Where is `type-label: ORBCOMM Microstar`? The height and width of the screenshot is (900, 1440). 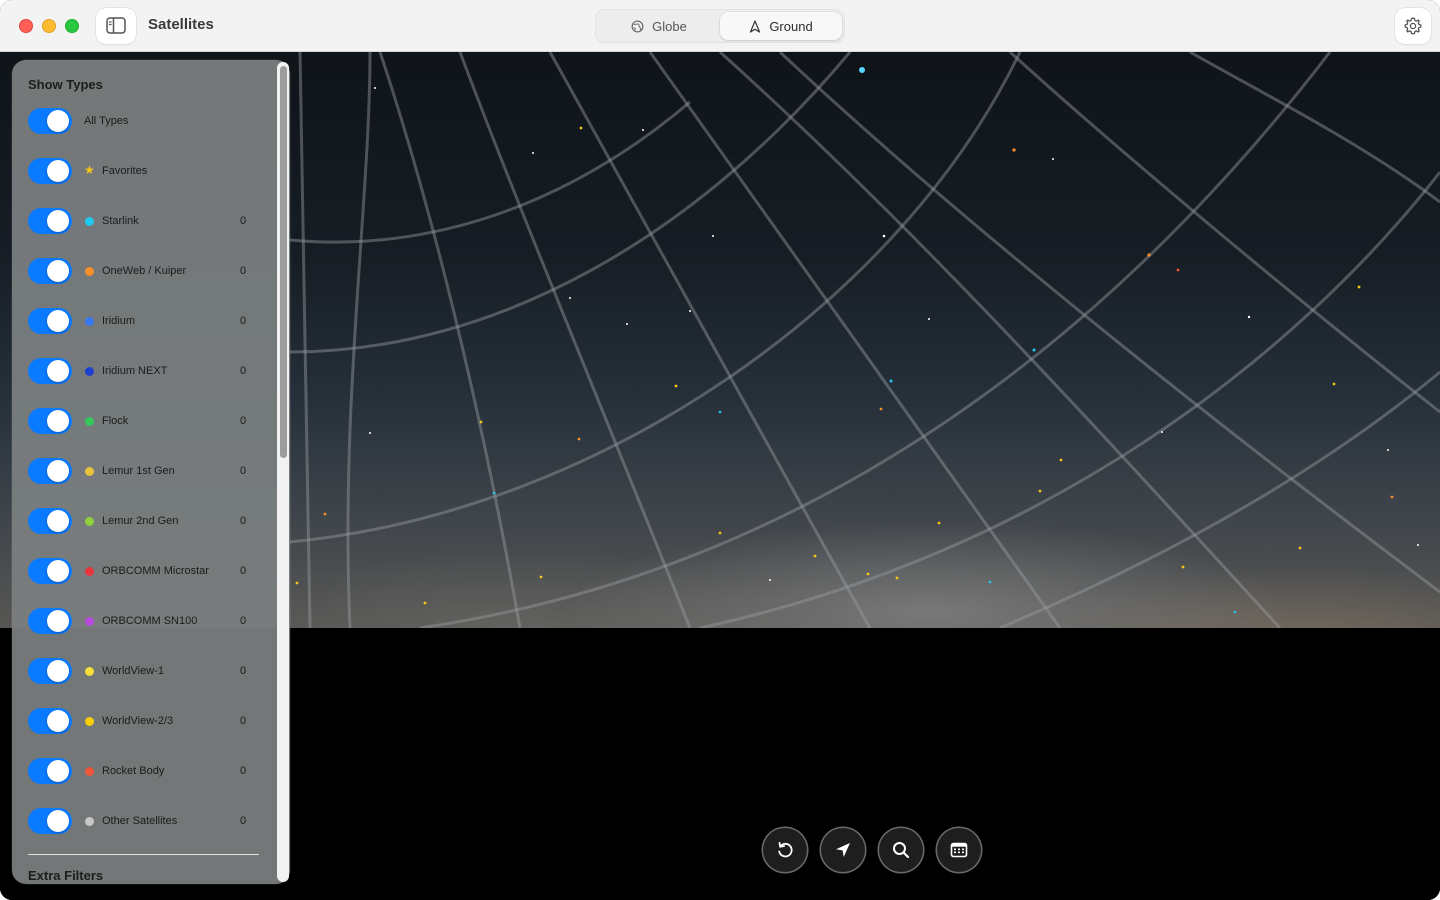 type-label: ORBCOMM Microstar is located at coordinates (155, 571).